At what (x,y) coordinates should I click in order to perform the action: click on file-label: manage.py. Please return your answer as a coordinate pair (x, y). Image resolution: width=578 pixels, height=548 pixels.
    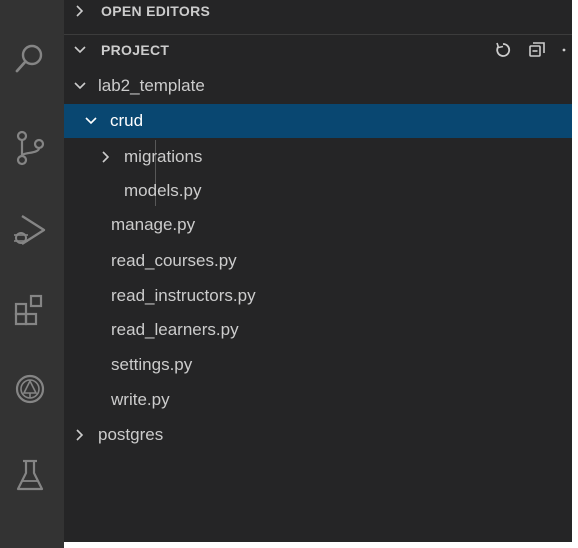
    Looking at the image, I should click on (153, 224).